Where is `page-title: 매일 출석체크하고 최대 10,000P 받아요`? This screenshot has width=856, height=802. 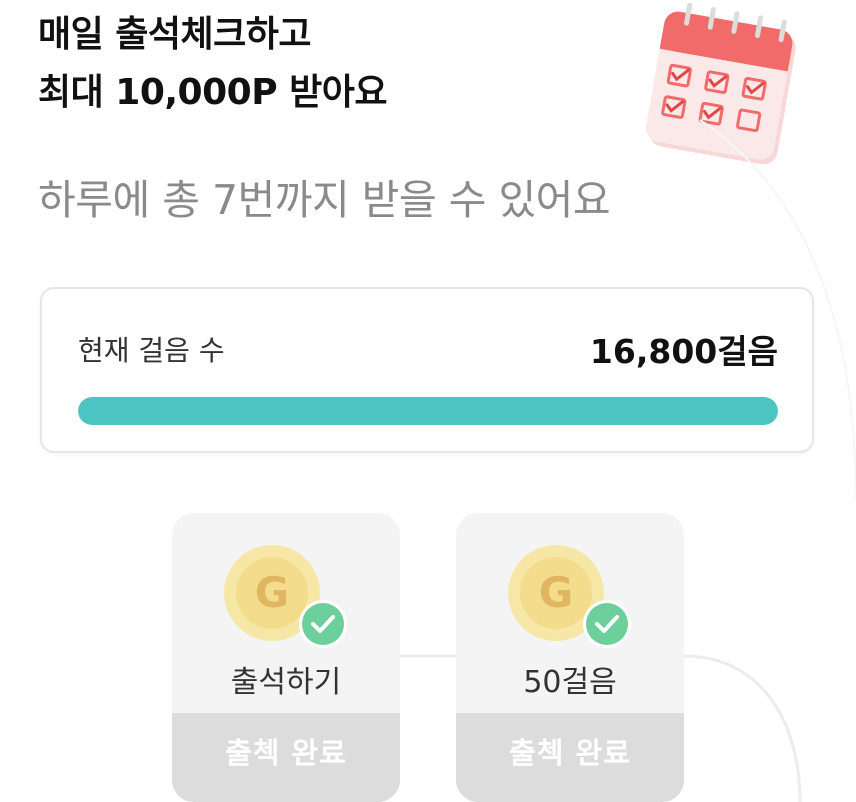 page-title: 매일 출석체크하고 최대 10,000P 받아요 is located at coordinates (212, 64).